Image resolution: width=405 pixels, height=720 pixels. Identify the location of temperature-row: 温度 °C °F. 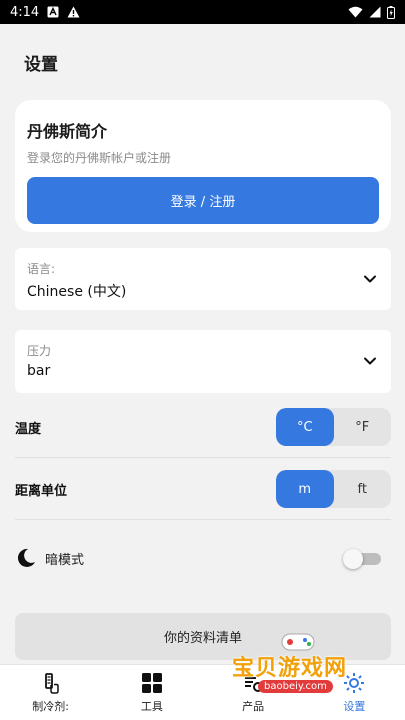
(203, 427).